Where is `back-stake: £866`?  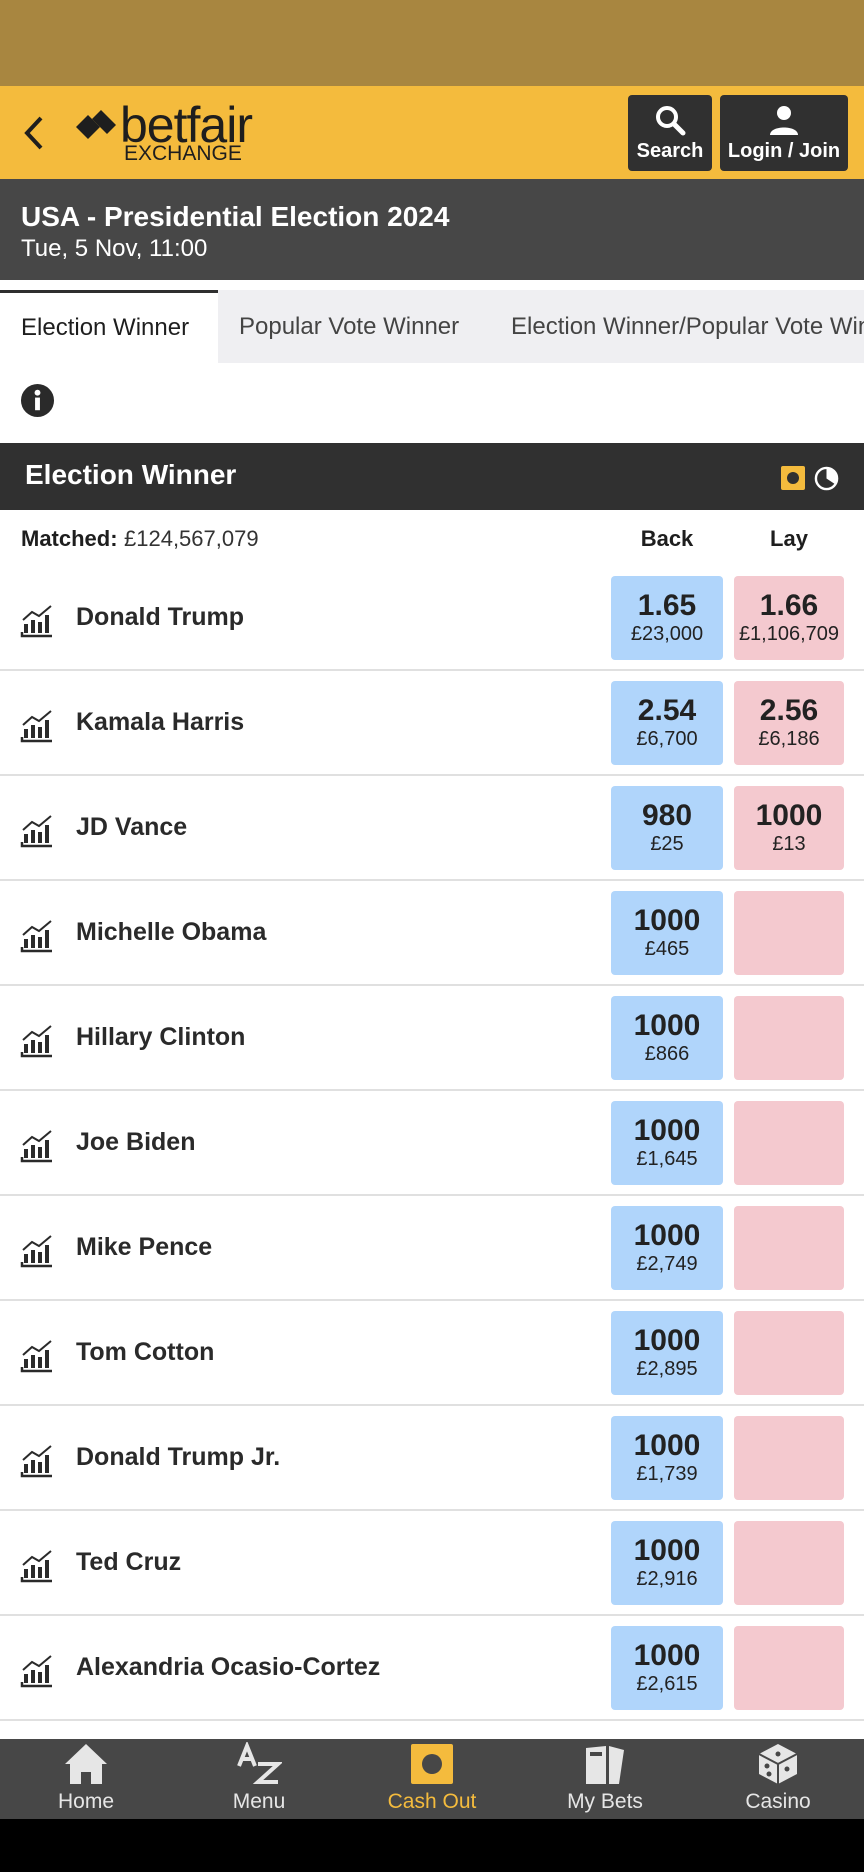
back-stake: £866 is located at coordinates (667, 1054).